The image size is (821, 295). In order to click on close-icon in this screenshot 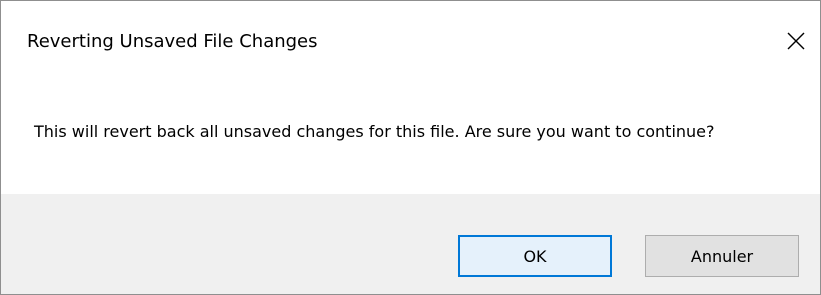, I will do `click(796, 41)`.